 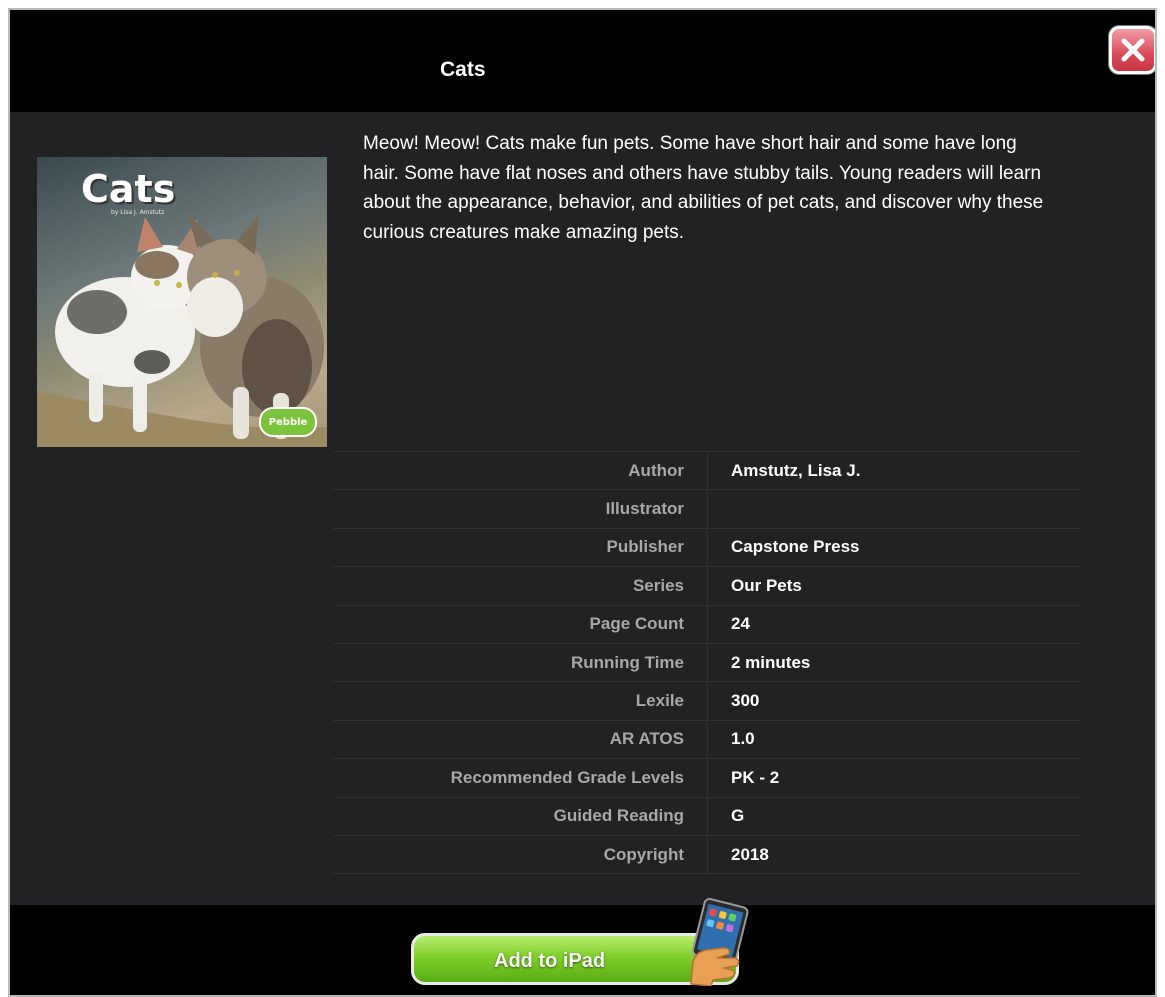 What do you see at coordinates (643, 854) in the screenshot?
I see `detail-label: Copyright` at bounding box center [643, 854].